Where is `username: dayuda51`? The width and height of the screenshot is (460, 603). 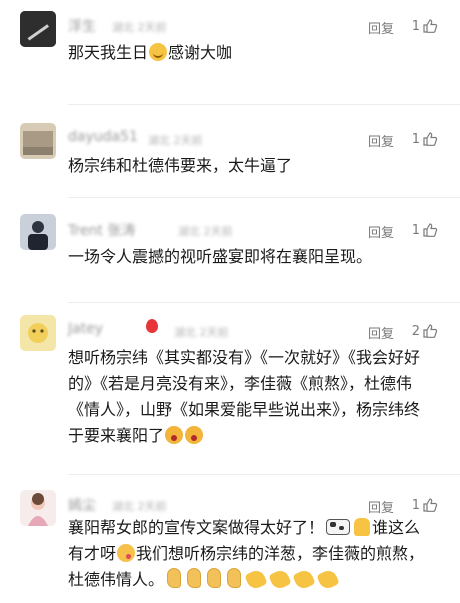 username: dayuda51 is located at coordinates (103, 137).